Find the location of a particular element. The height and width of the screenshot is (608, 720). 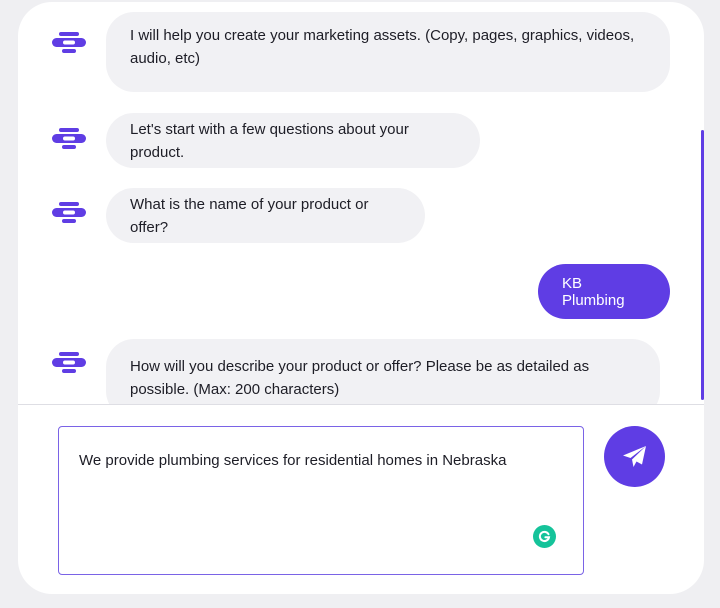

paper-plane-icon is located at coordinates (634, 456).